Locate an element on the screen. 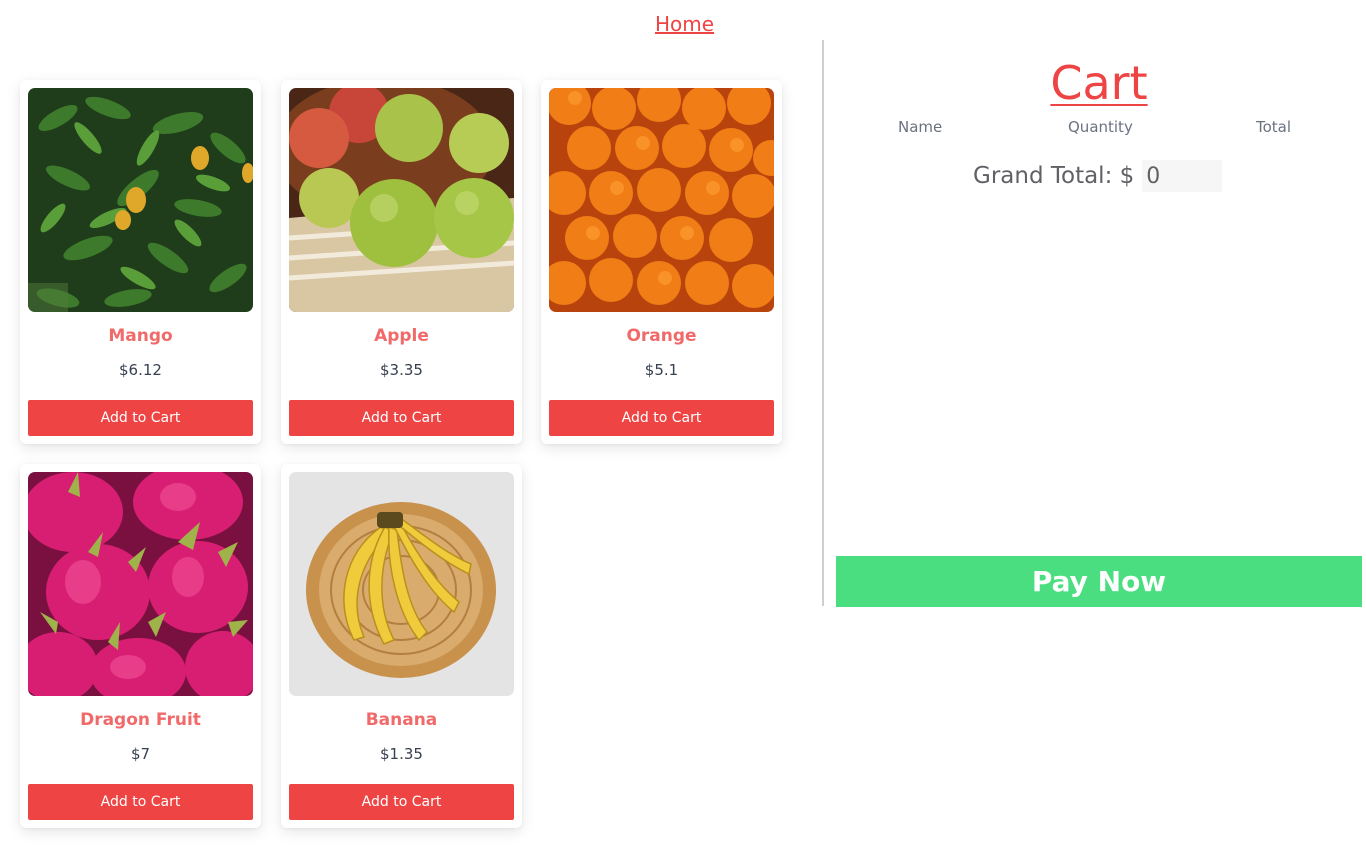  product-card-orange: Orange $5.1 Add to Cart is located at coordinates (661, 262).